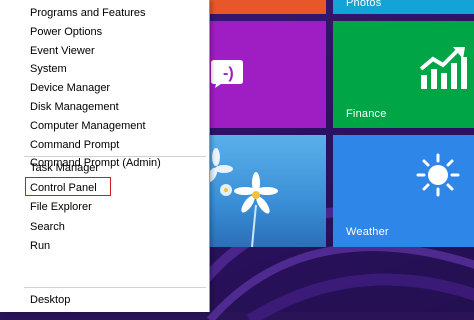 The width and height of the screenshot is (474, 320). I want to click on desktop-wallpaper-flowers, so click(242, 197).